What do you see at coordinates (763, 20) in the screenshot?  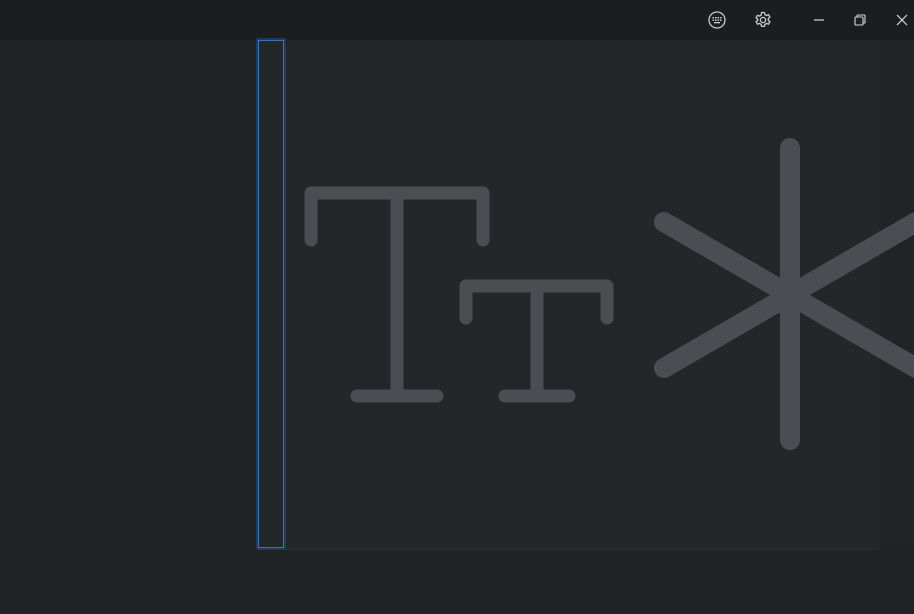 I see `settings-icon` at bounding box center [763, 20].